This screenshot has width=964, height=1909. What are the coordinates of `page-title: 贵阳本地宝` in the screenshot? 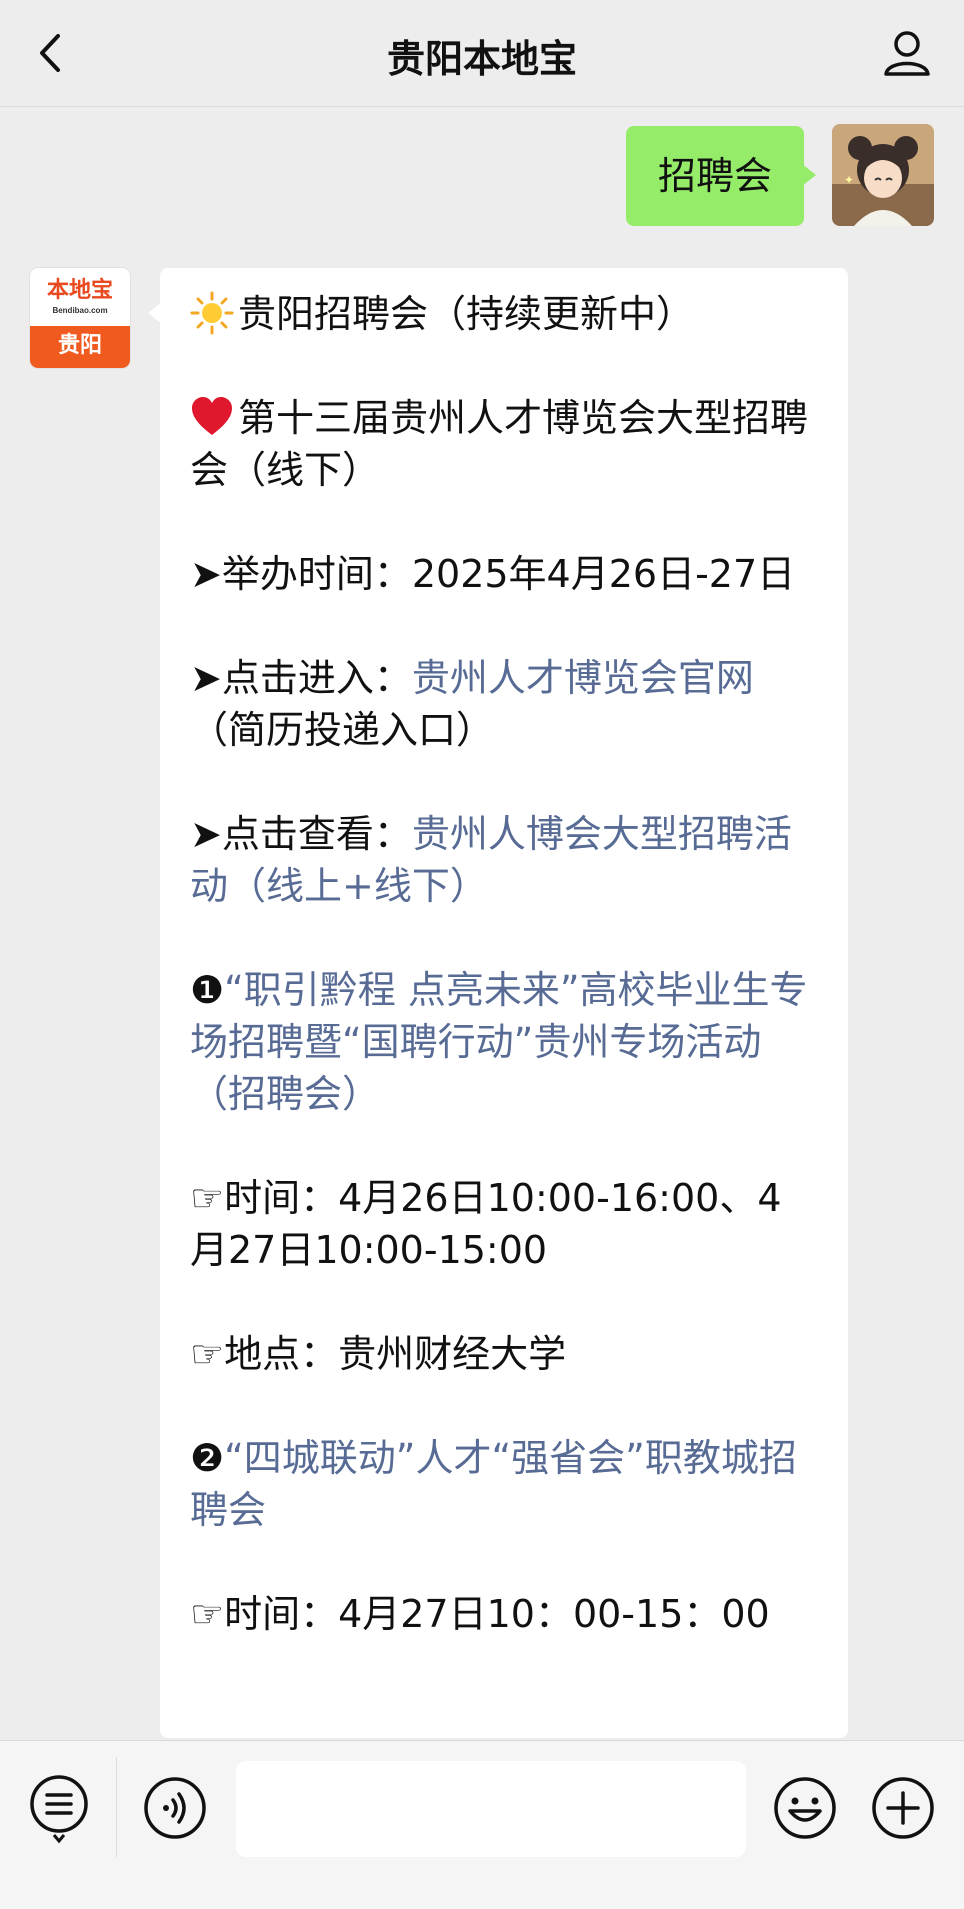 It's located at (481, 59).